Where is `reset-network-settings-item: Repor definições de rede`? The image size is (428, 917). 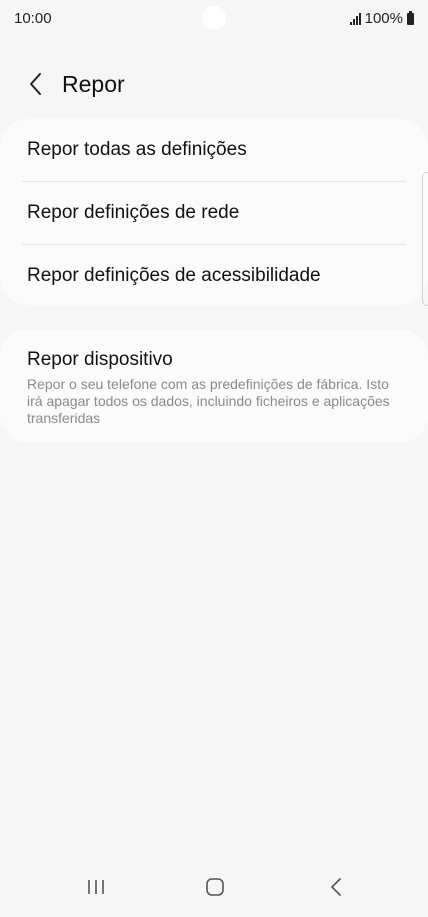
reset-network-settings-item: Repor definições de rede is located at coordinates (214, 213).